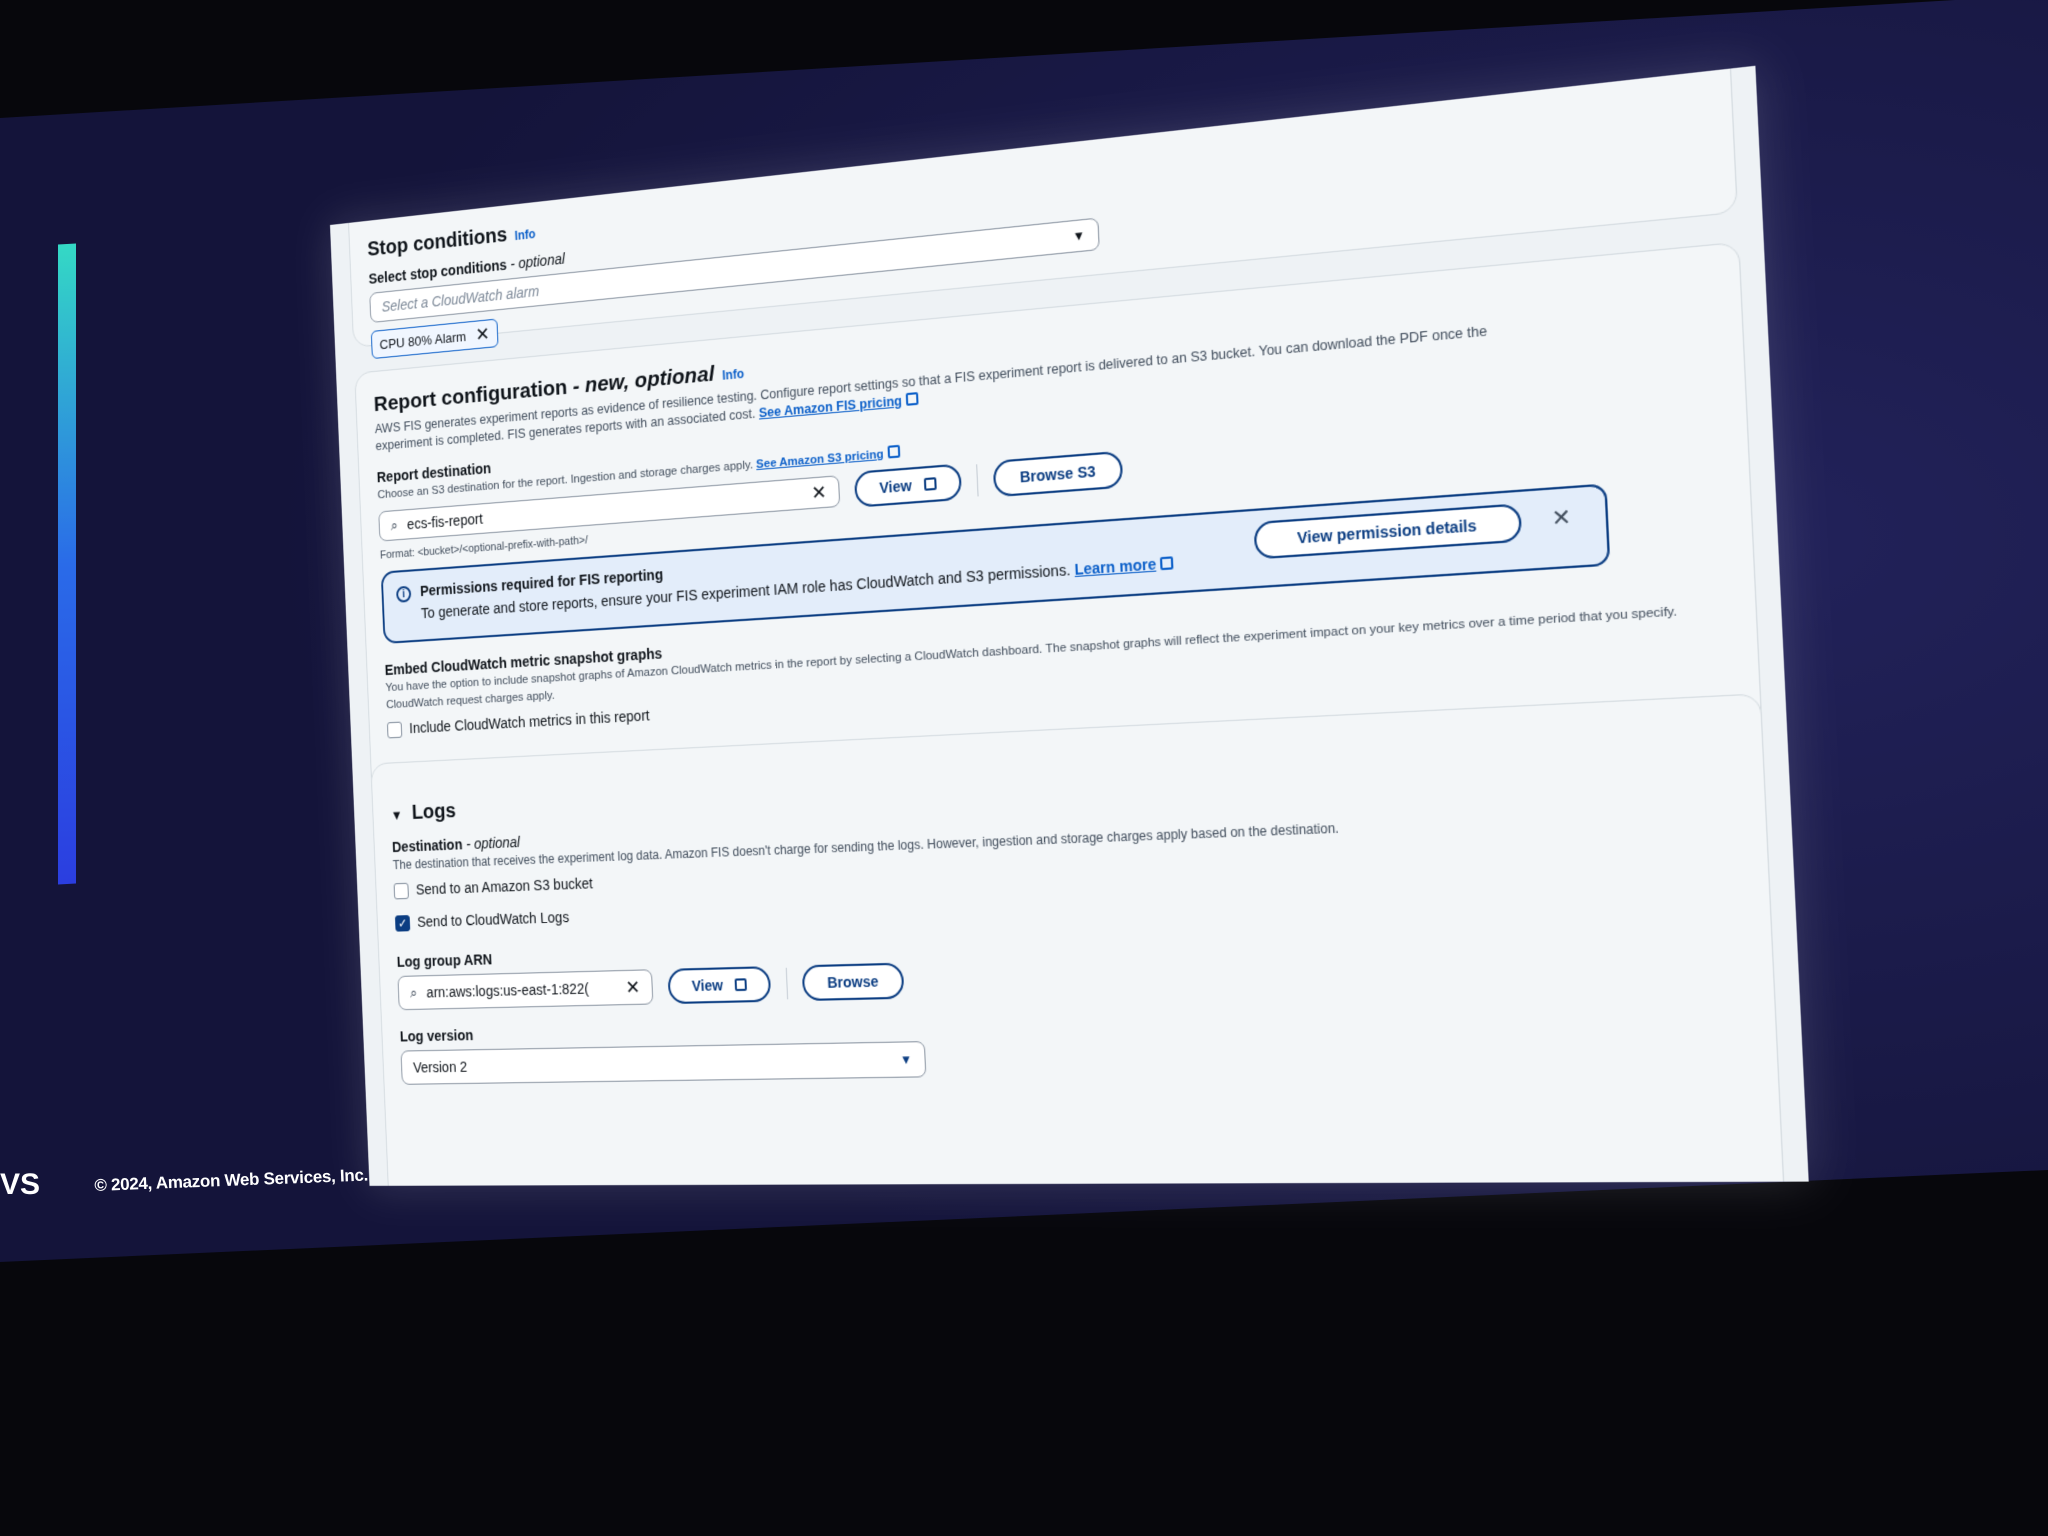 This screenshot has height=1536, width=2048. Describe the element at coordinates (719, 985) in the screenshot. I see `view-log-group-button: View` at that location.